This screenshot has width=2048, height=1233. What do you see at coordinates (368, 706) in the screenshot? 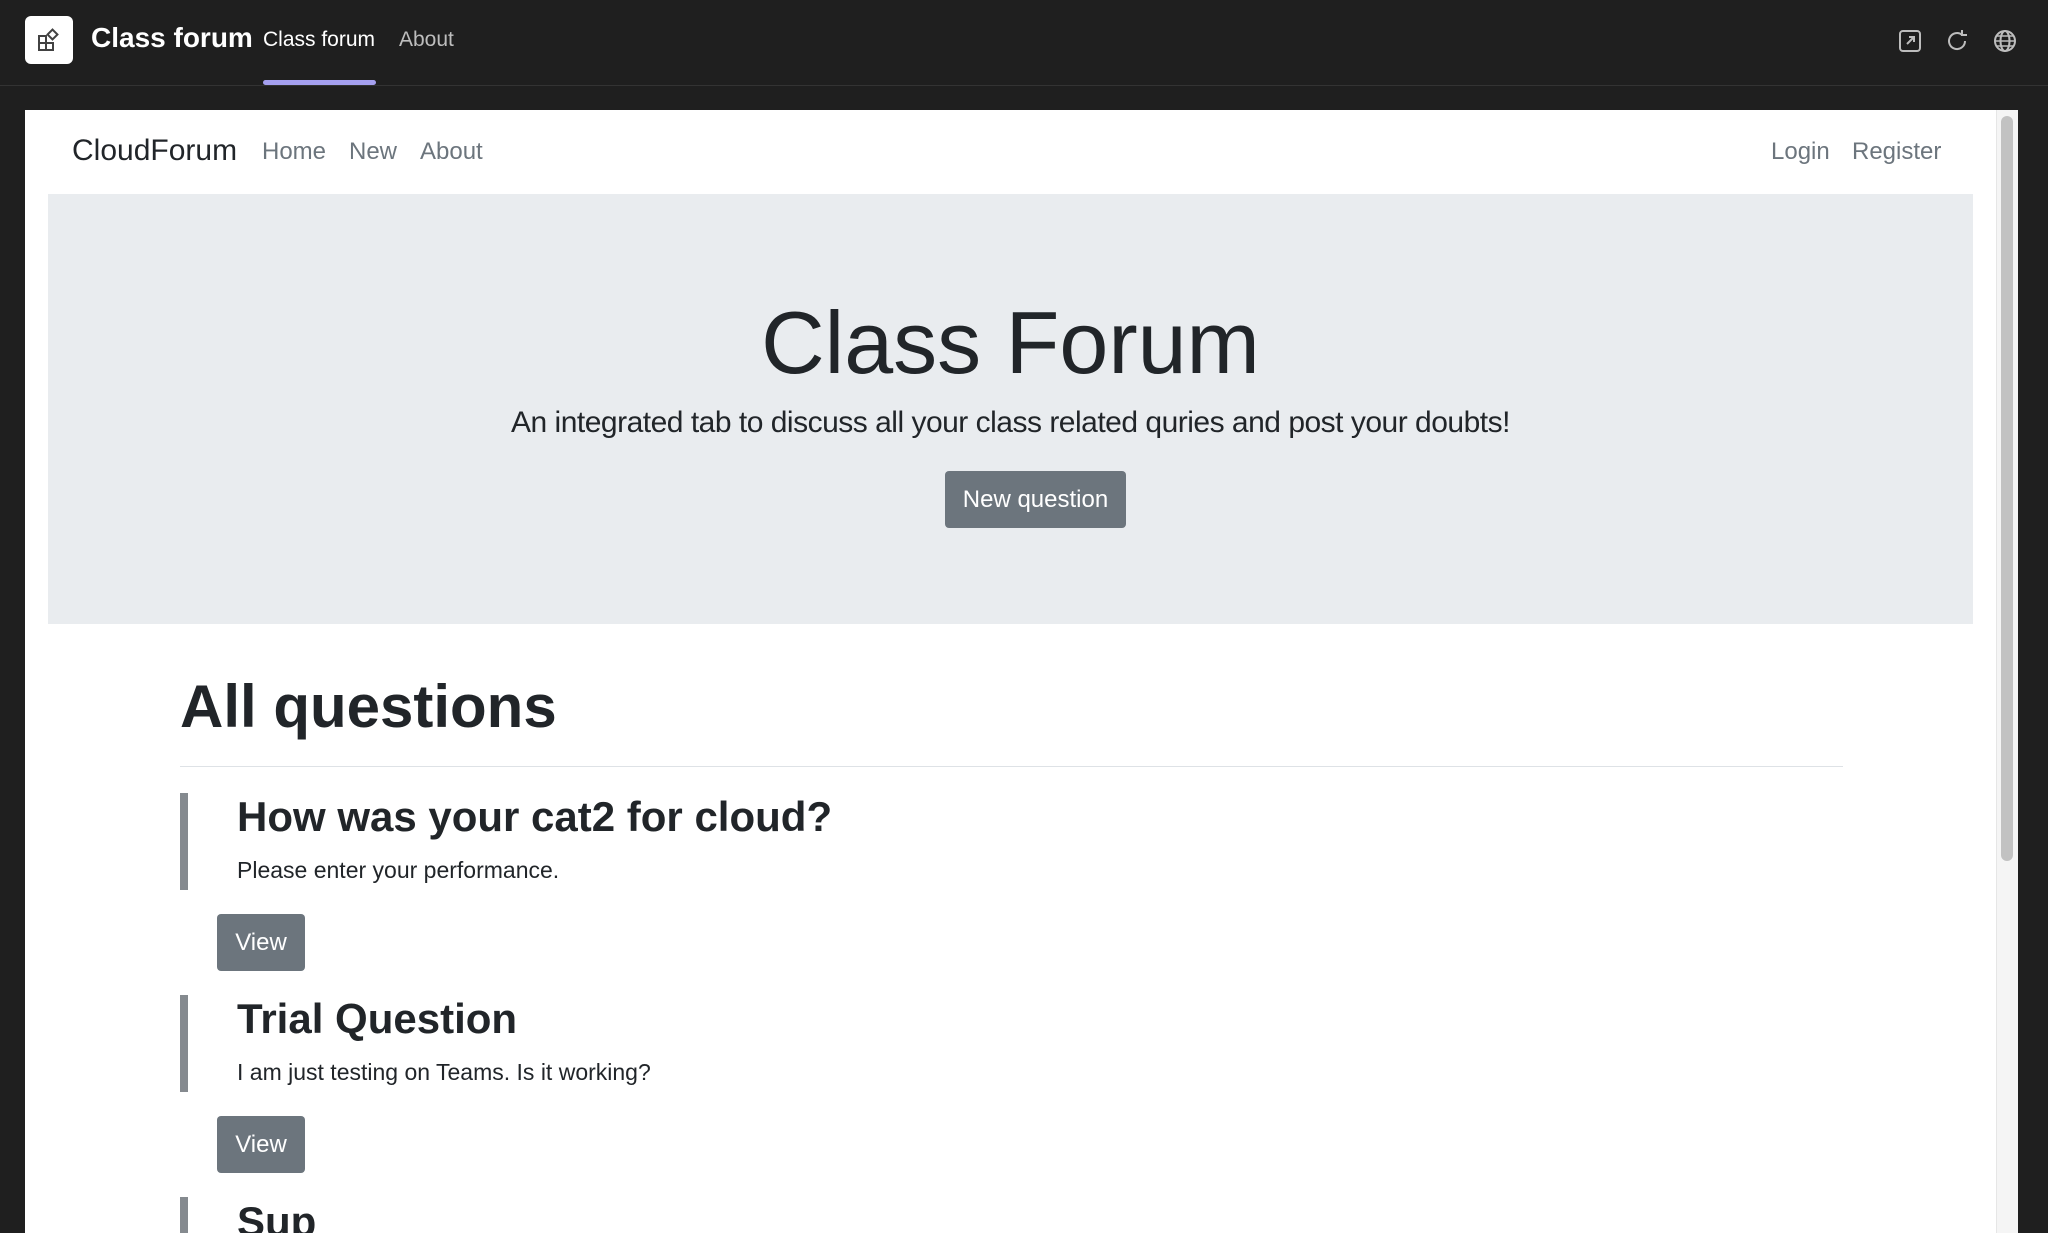
I see `section-title: All questions` at bounding box center [368, 706].